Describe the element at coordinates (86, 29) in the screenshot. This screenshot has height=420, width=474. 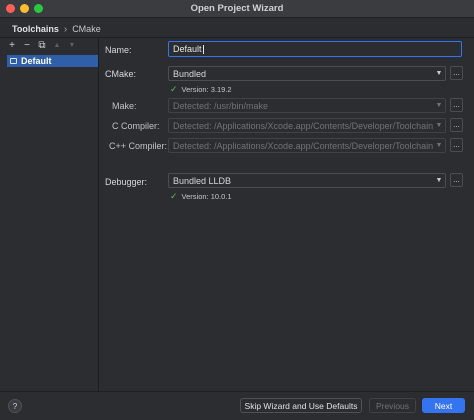
I see `breadcrumb-cmake: CMake` at that location.